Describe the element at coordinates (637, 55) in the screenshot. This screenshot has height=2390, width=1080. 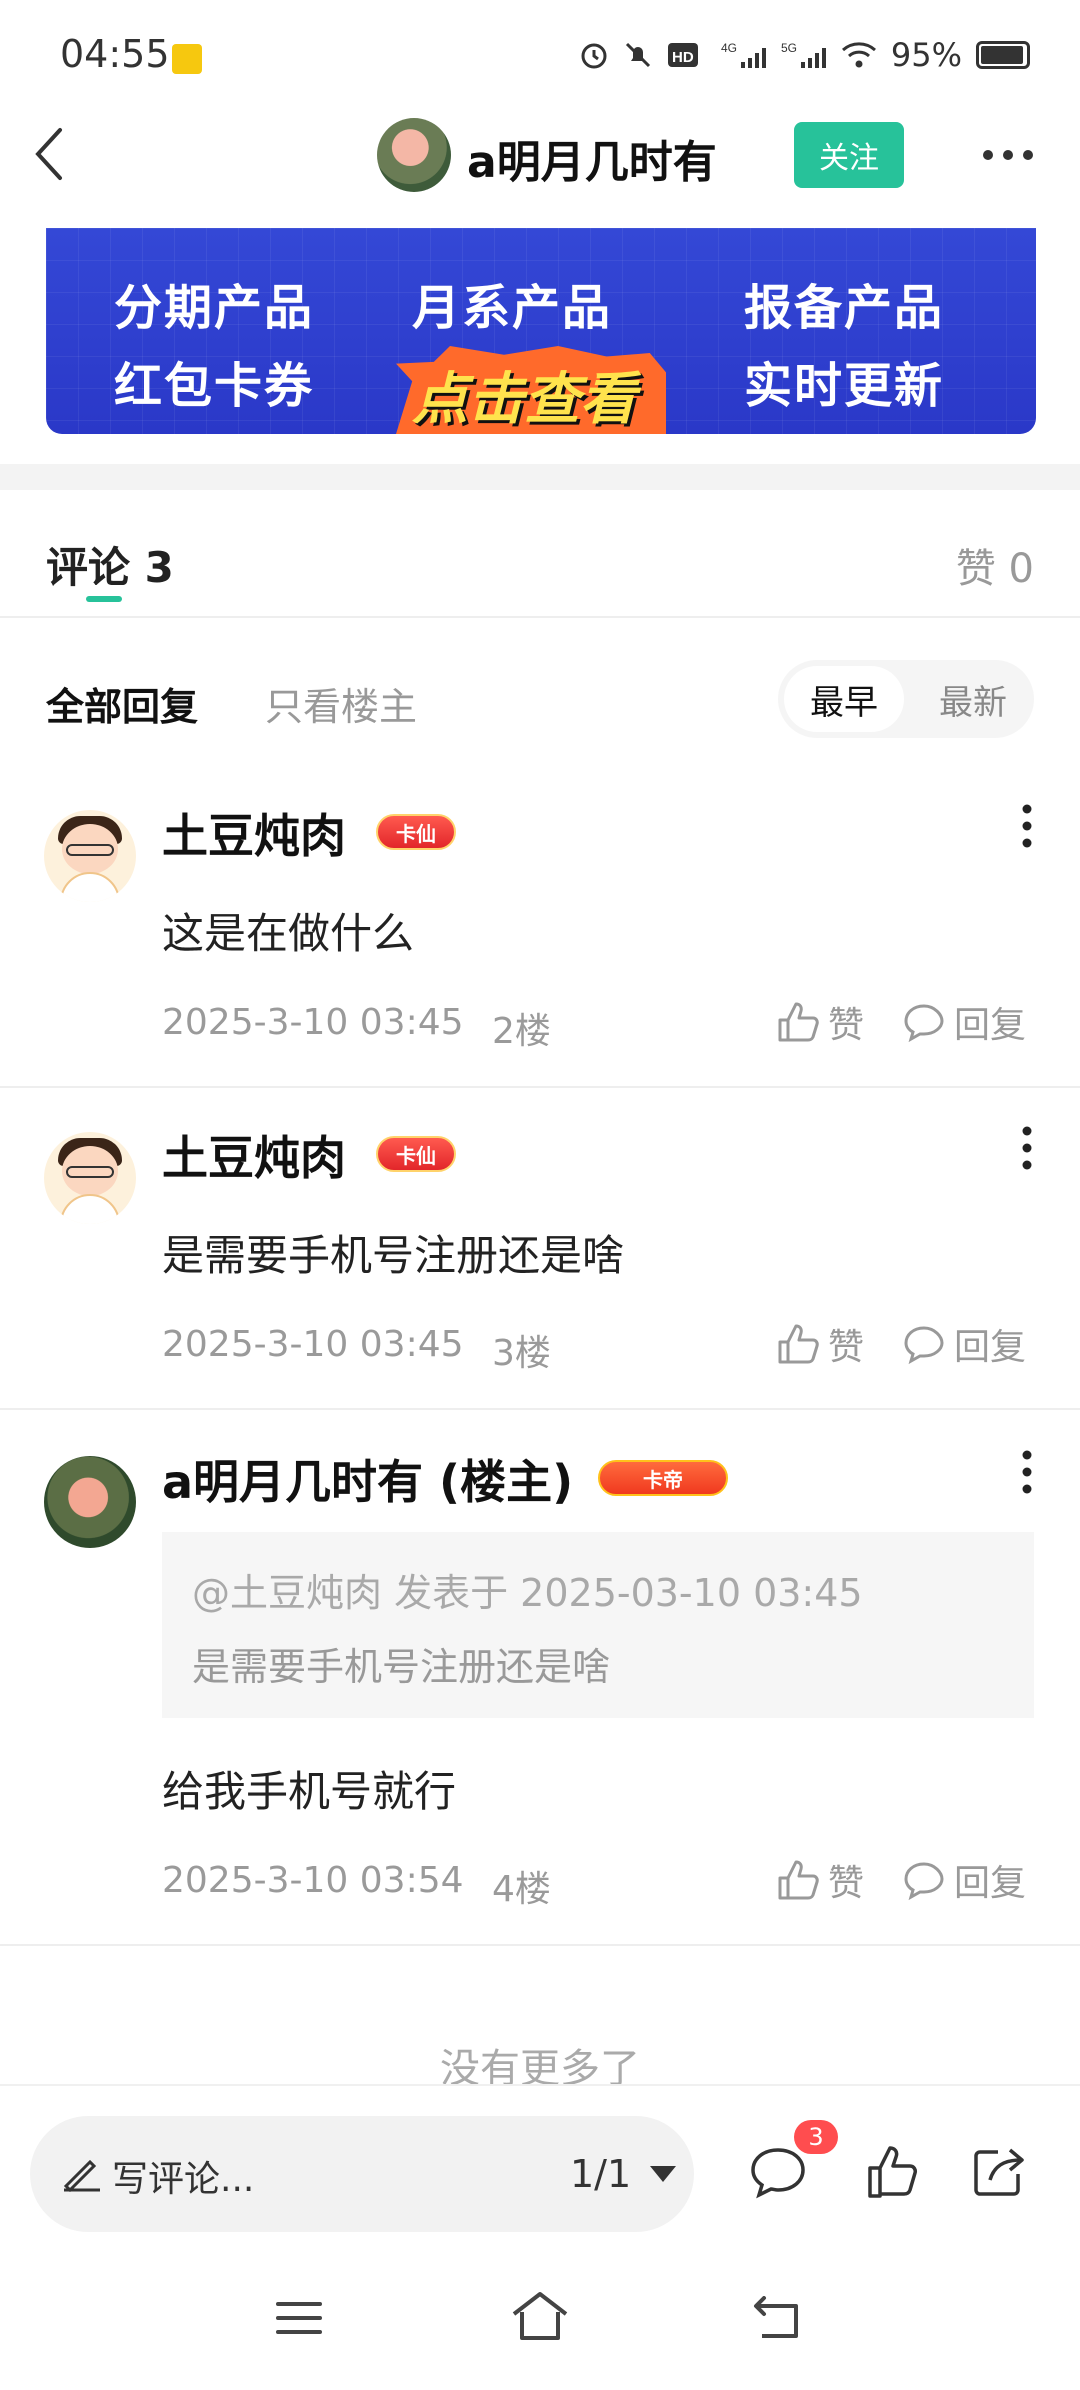
I see `mute-icon` at that location.